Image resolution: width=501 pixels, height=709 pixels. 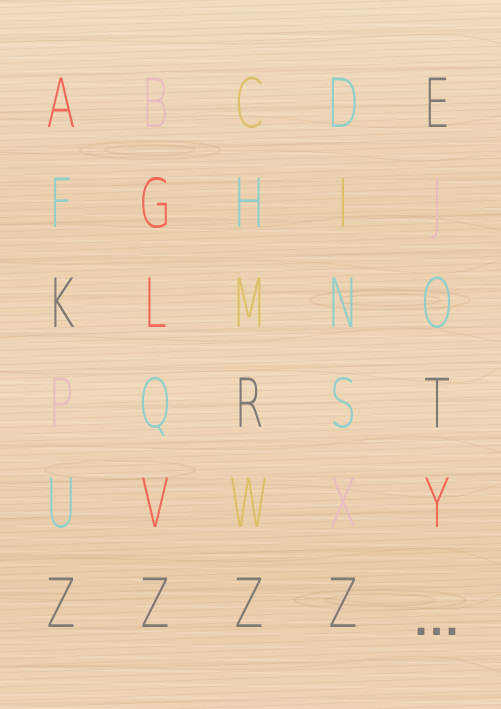 What do you see at coordinates (437, 304) in the screenshot?
I see `letter-o: O` at bounding box center [437, 304].